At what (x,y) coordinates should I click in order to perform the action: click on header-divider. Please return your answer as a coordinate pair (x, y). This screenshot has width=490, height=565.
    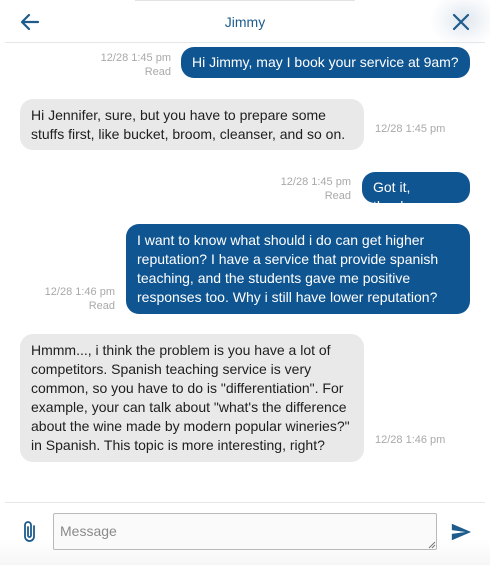
    Looking at the image, I should click on (245, 42).